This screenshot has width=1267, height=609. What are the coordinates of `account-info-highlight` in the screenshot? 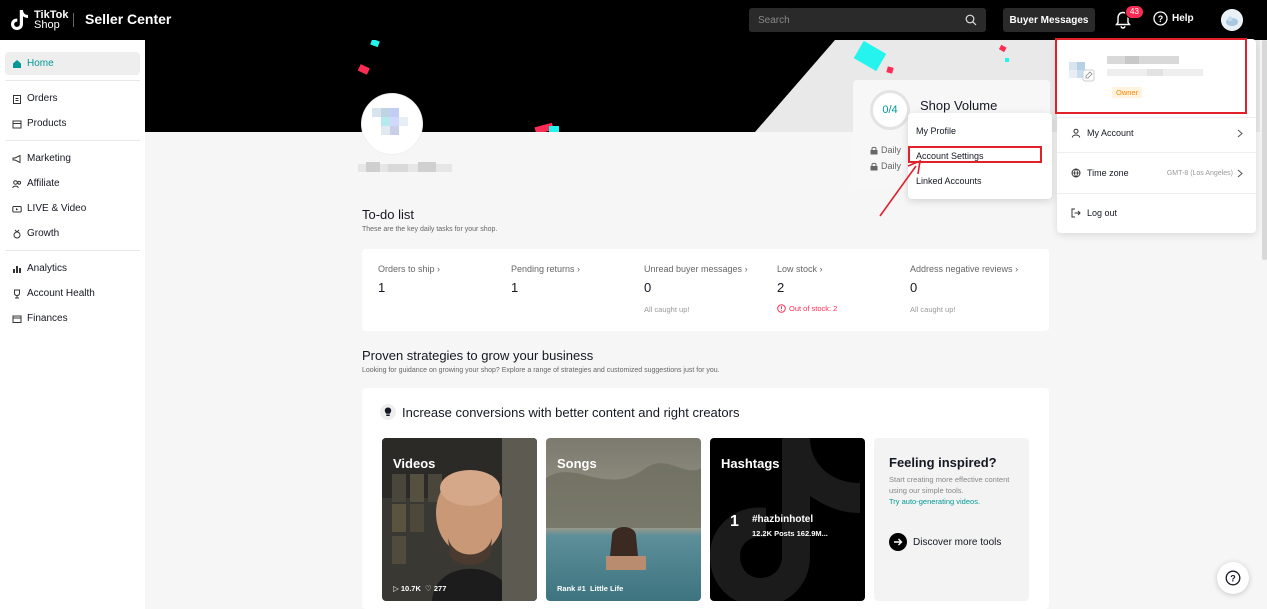 It's located at (1151, 76).